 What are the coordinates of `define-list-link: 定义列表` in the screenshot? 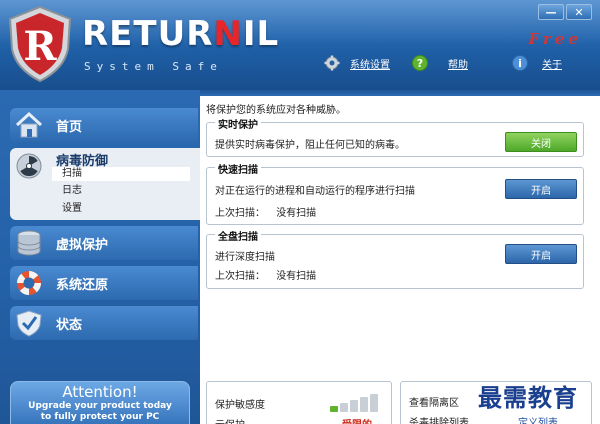 It's located at (538, 419).